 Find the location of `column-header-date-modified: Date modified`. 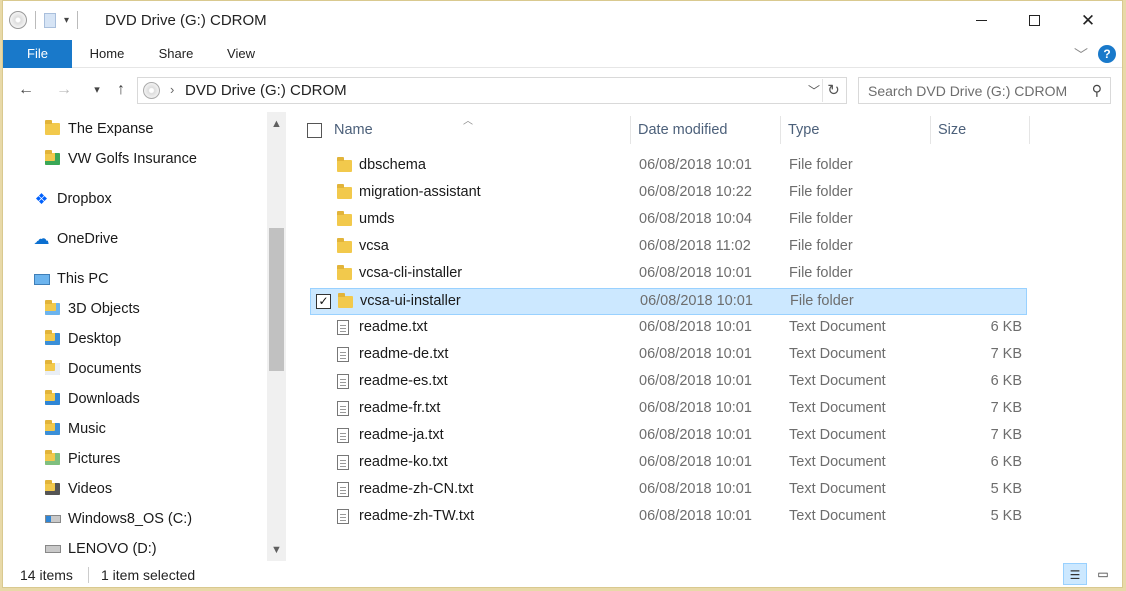

column-header-date-modified: Date modified is located at coordinates (682, 130).